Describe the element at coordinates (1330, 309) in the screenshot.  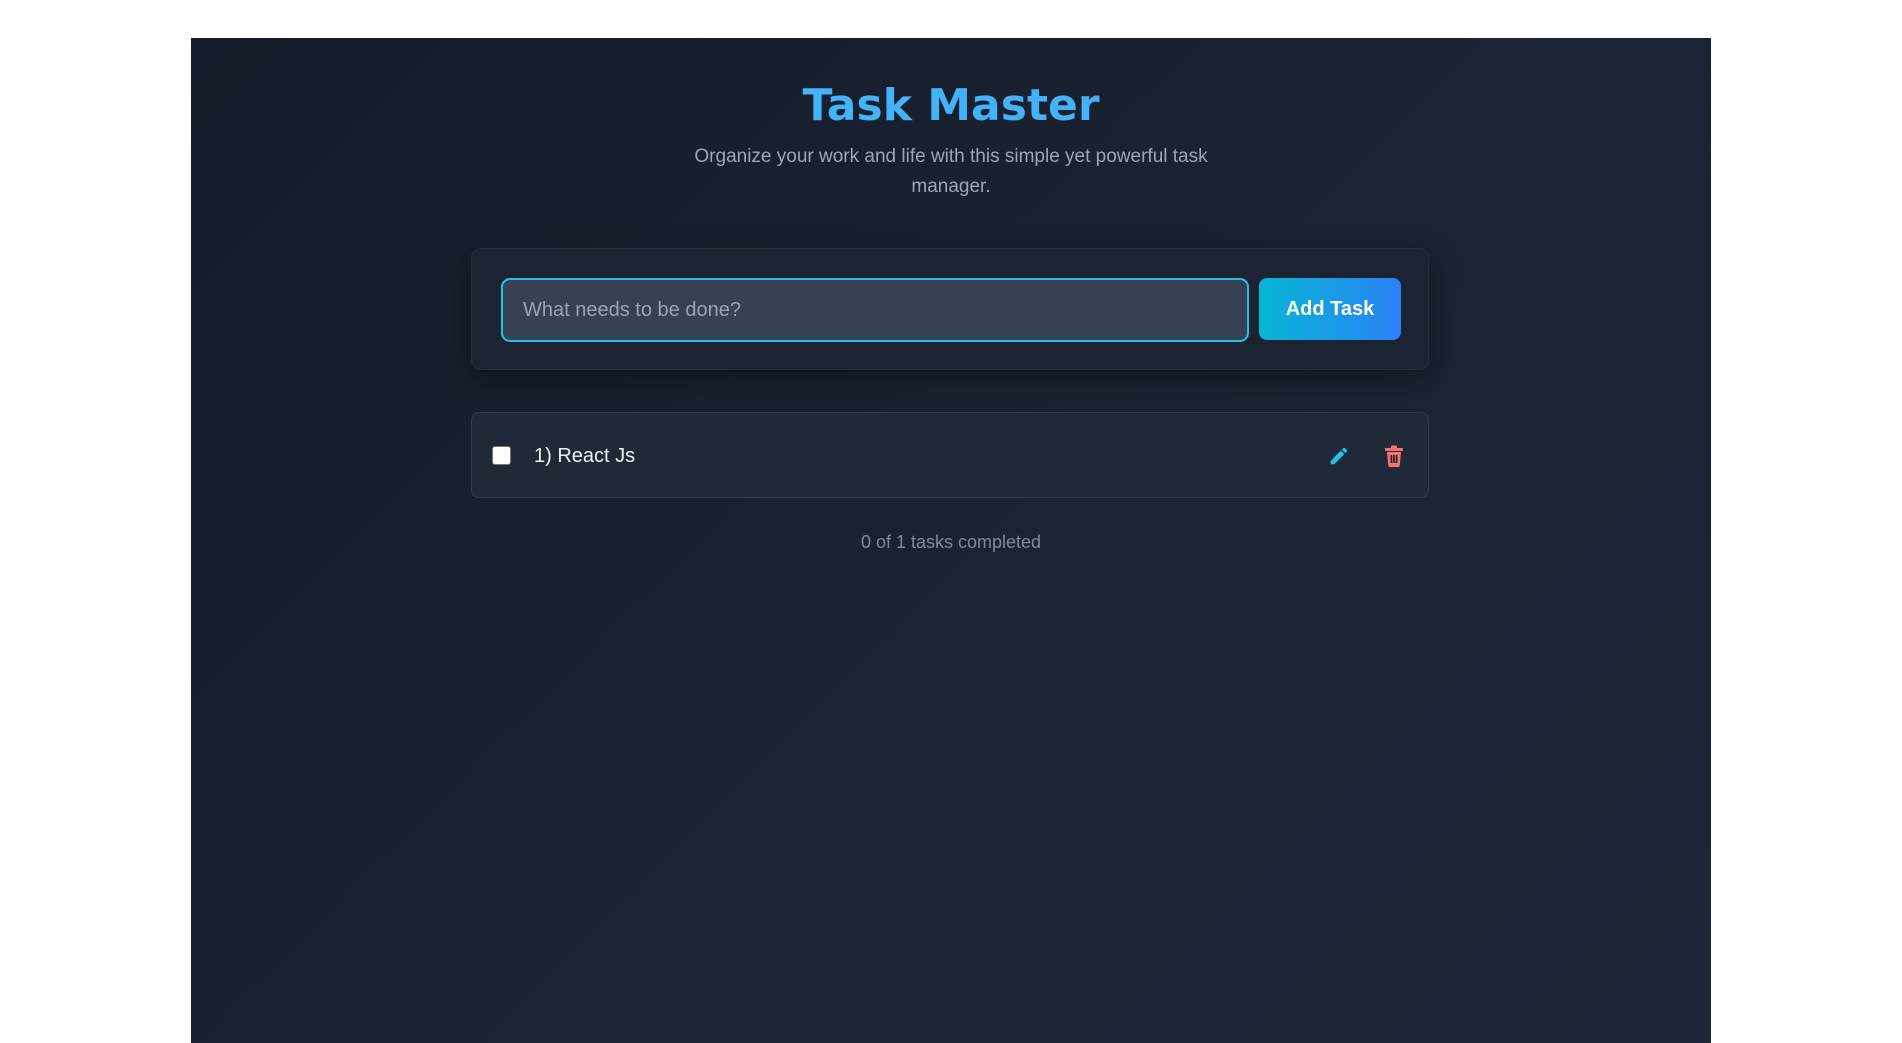
I see `add-task-button: Add Task` at that location.